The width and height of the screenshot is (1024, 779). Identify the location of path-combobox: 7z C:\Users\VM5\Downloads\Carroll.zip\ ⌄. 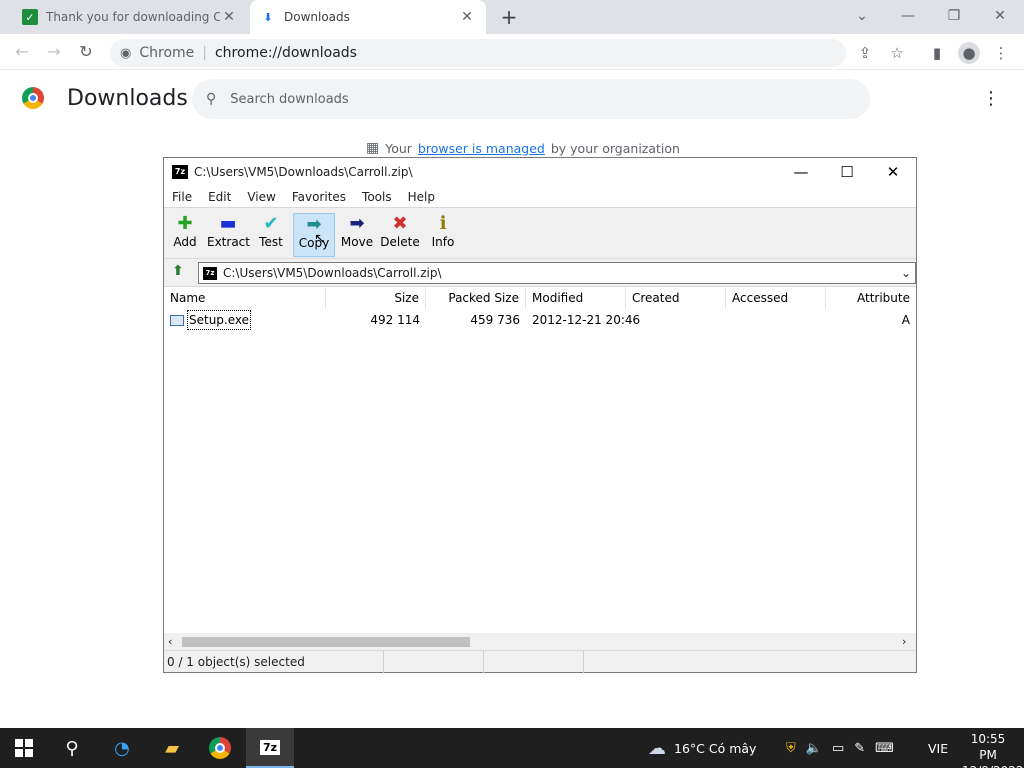
(557, 273).